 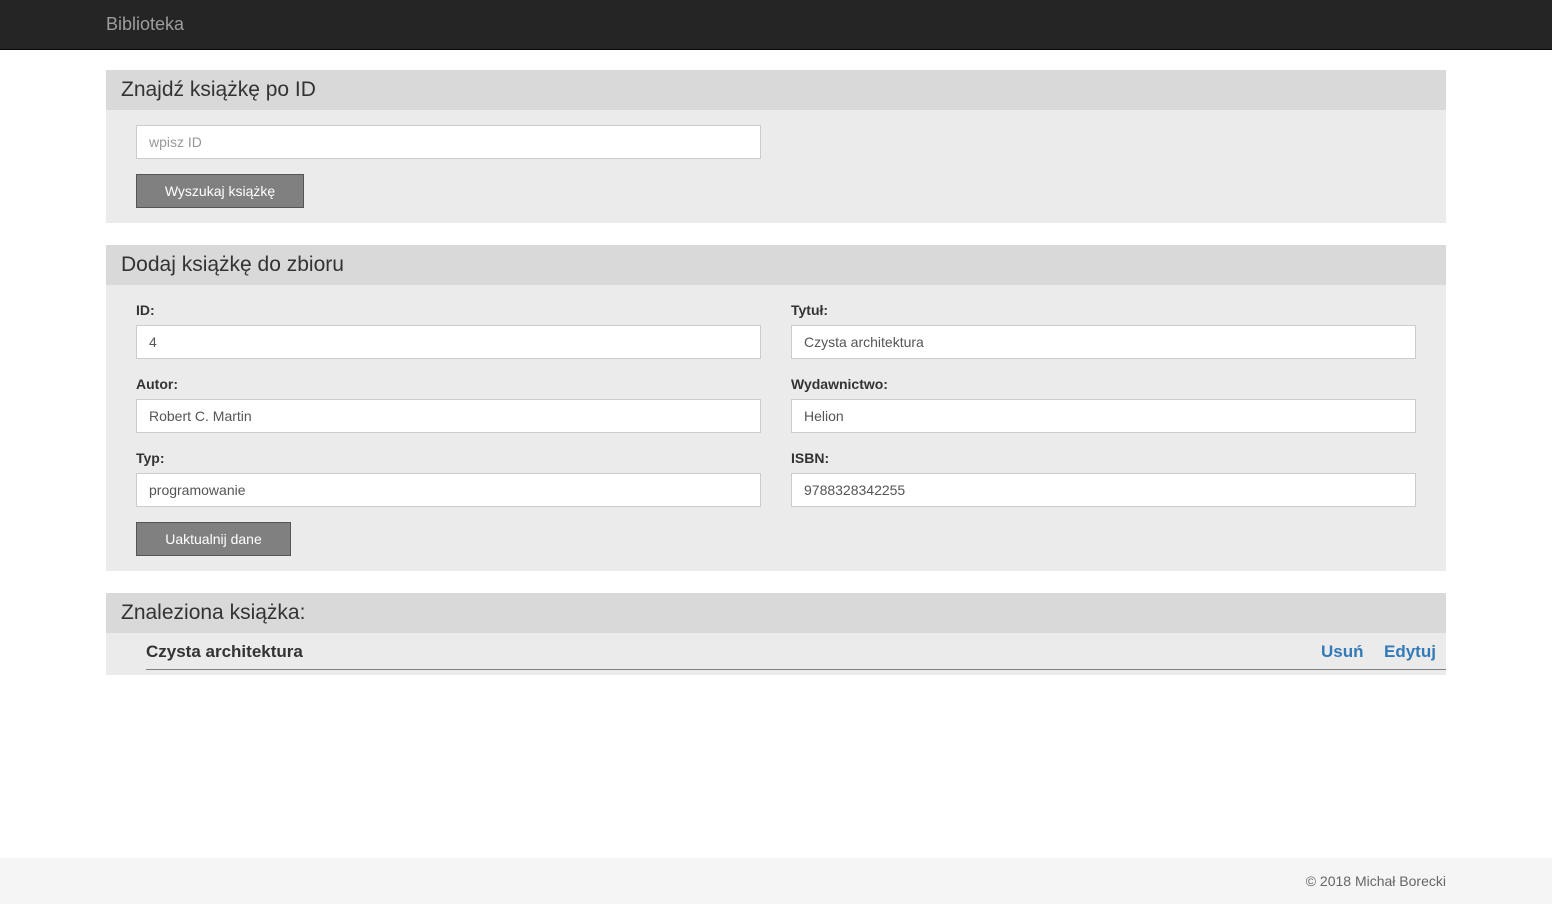 What do you see at coordinates (224, 651) in the screenshot?
I see `found-book-title: Czysta architektura` at bounding box center [224, 651].